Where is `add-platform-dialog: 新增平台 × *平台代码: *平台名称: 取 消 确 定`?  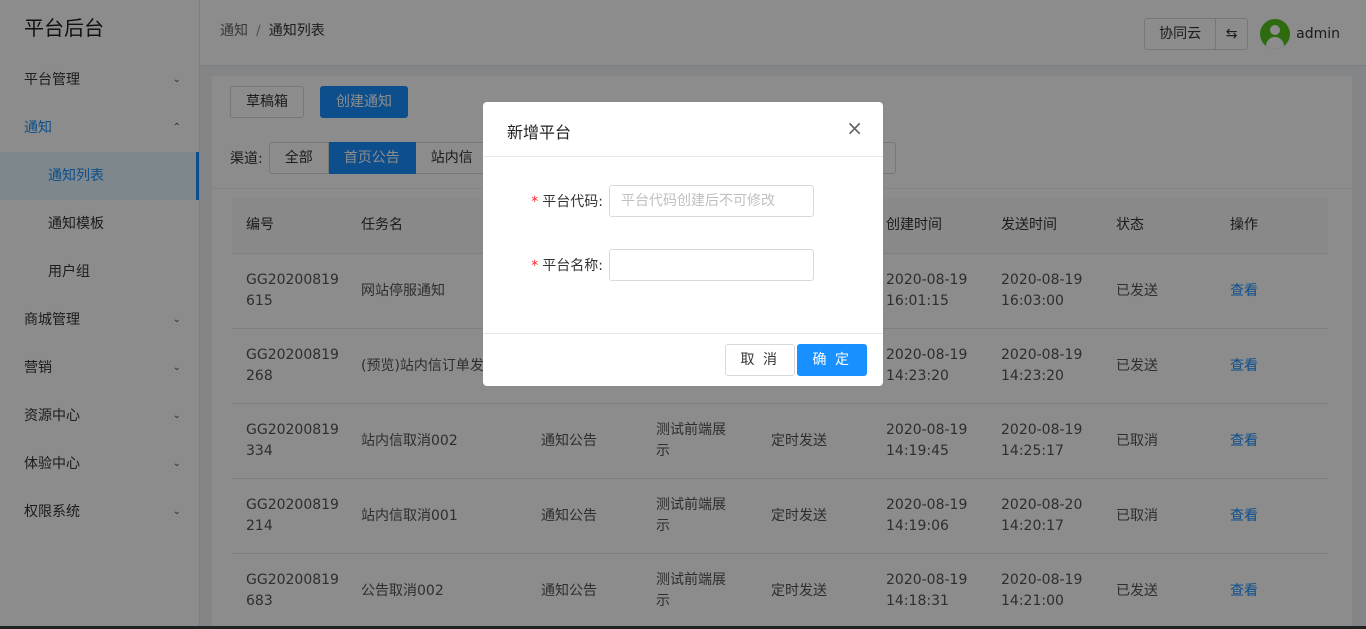 add-platform-dialog: 新增平台 × *平台代码: *平台名称: 取 消 确 定 is located at coordinates (683, 244).